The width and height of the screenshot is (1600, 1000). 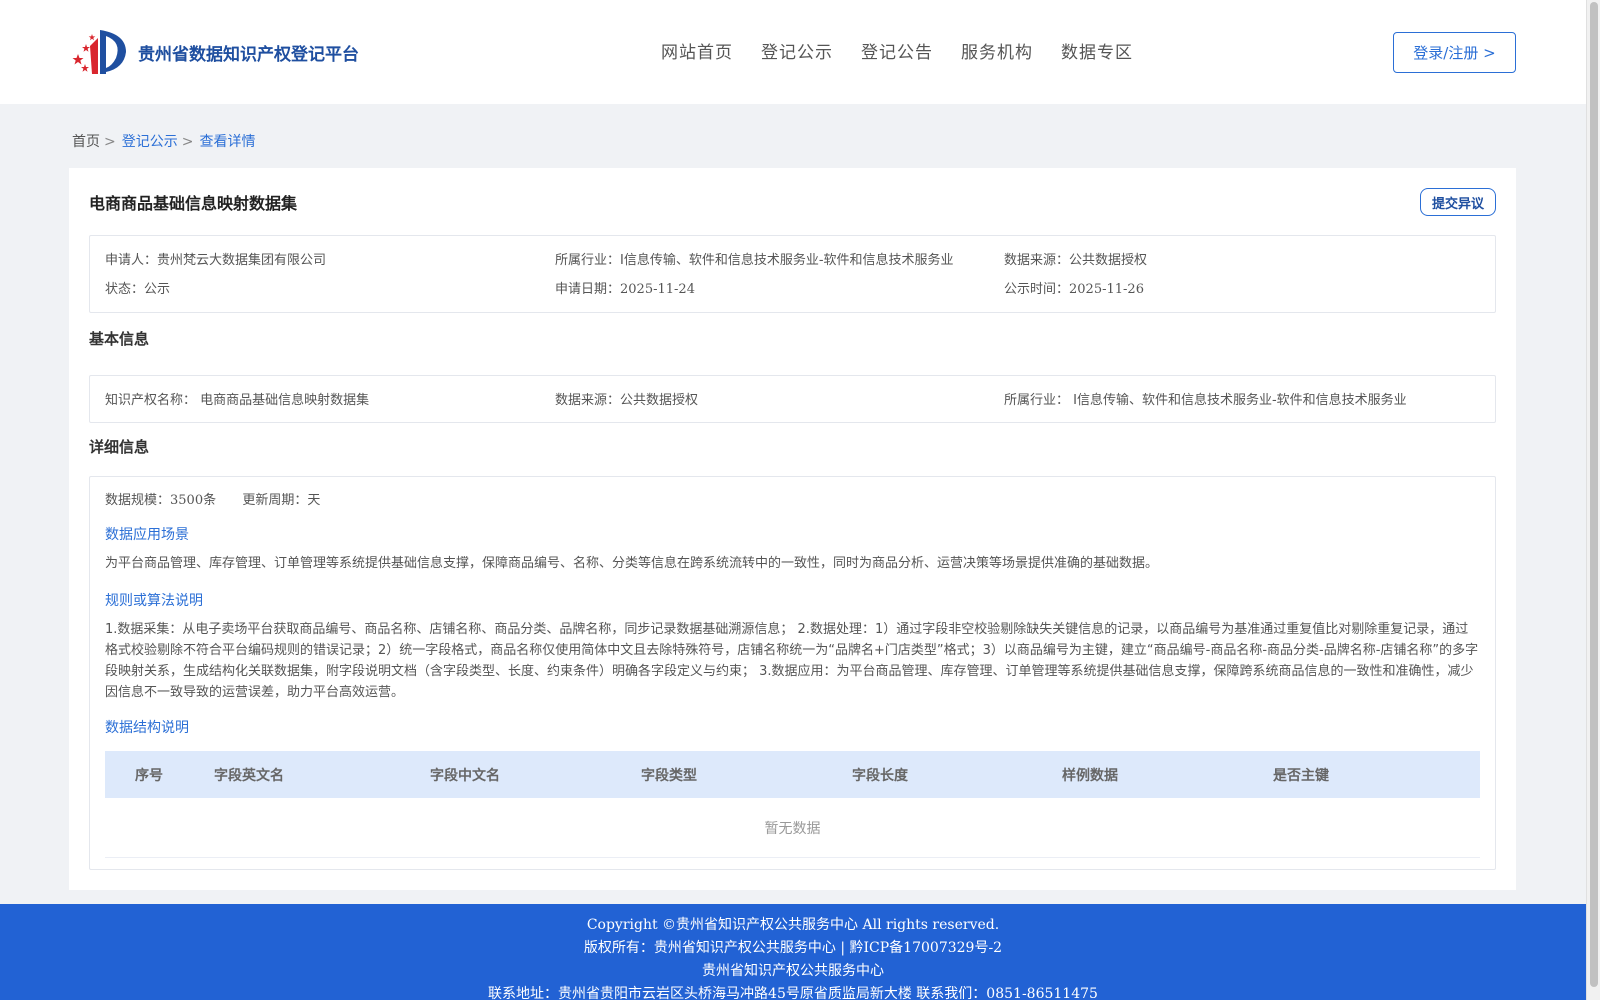 I want to click on applicant-value: 贵州梵云大数据集团有限公司, so click(x=242, y=260).